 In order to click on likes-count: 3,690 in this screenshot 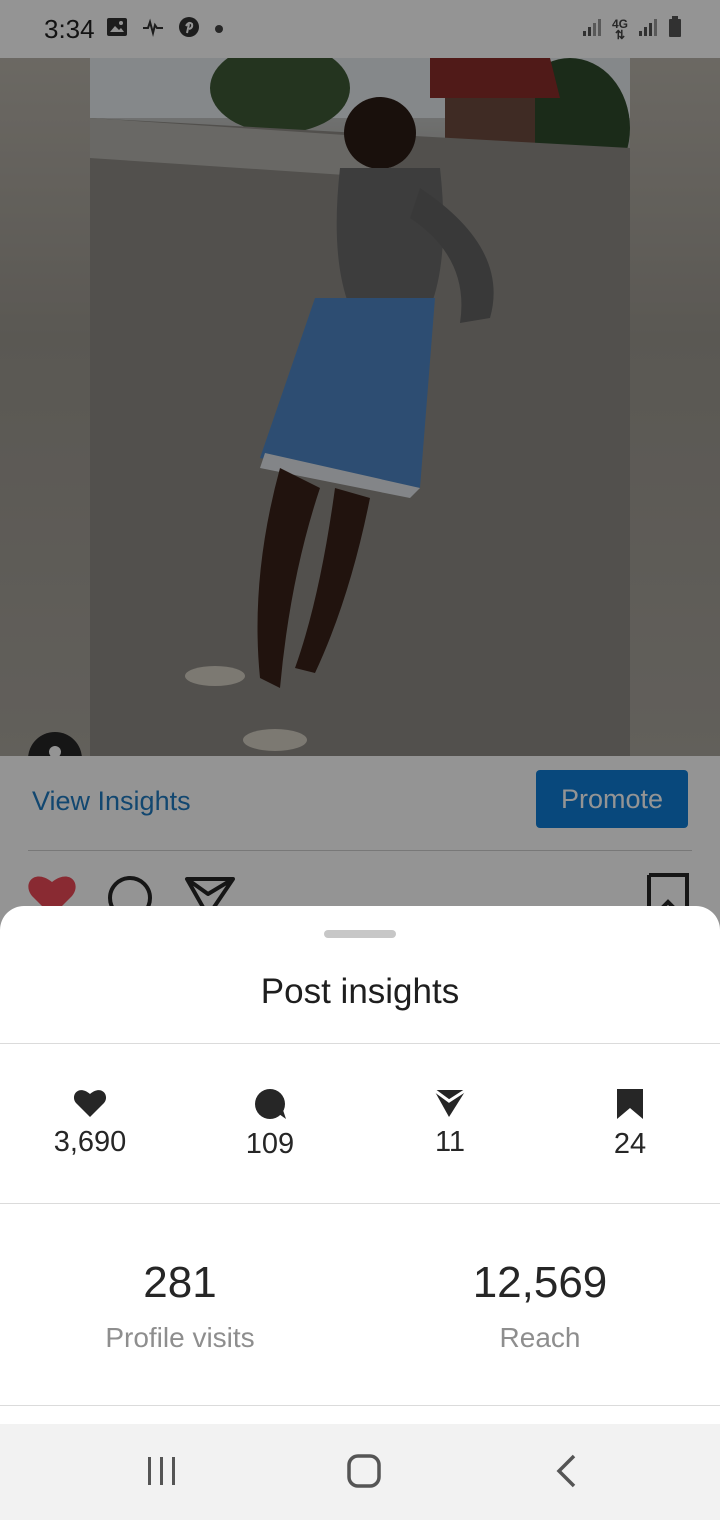, I will do `click(90, 1142)`.